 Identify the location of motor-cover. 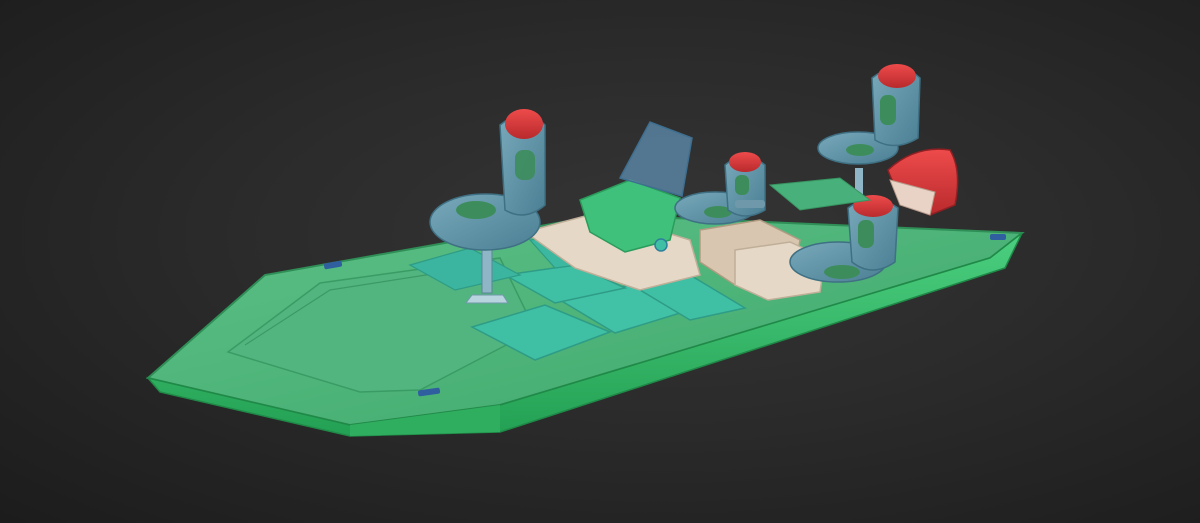
(923, 182).